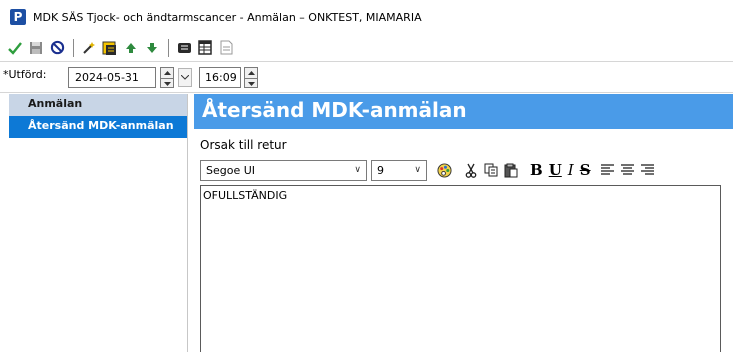 The height and width of the screenshot is (352, 733). Describe the element at coordinates (15, 48) in the screenshot. I see `checkmark-icon` at that location.